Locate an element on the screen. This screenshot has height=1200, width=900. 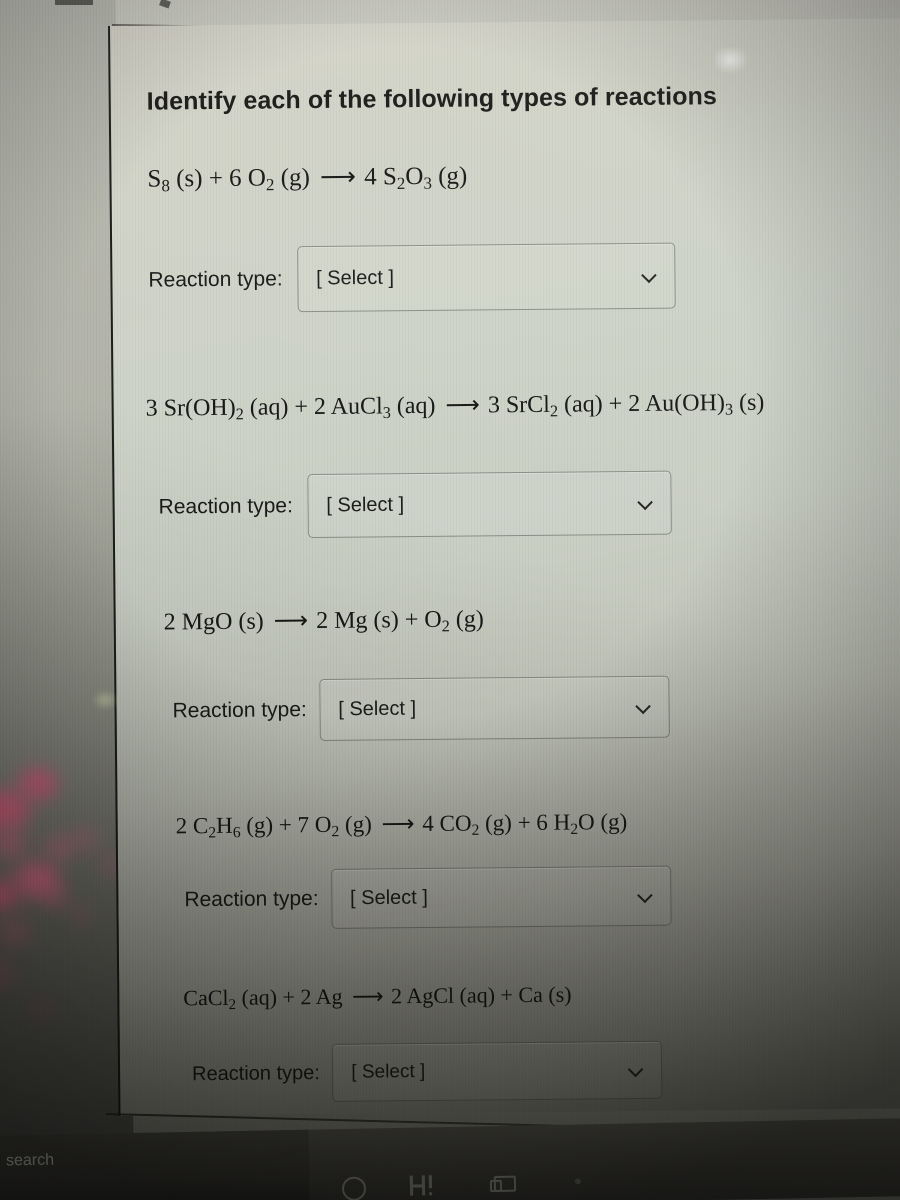
reaction-type-row-1: Reaction type: [ Select ] is located at coordinates (412, 278).